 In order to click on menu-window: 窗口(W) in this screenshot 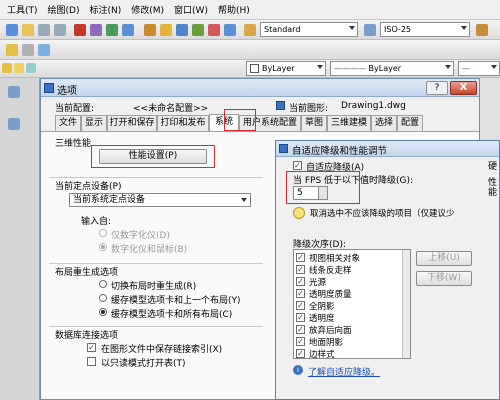, I will do `click(191, 9)`.